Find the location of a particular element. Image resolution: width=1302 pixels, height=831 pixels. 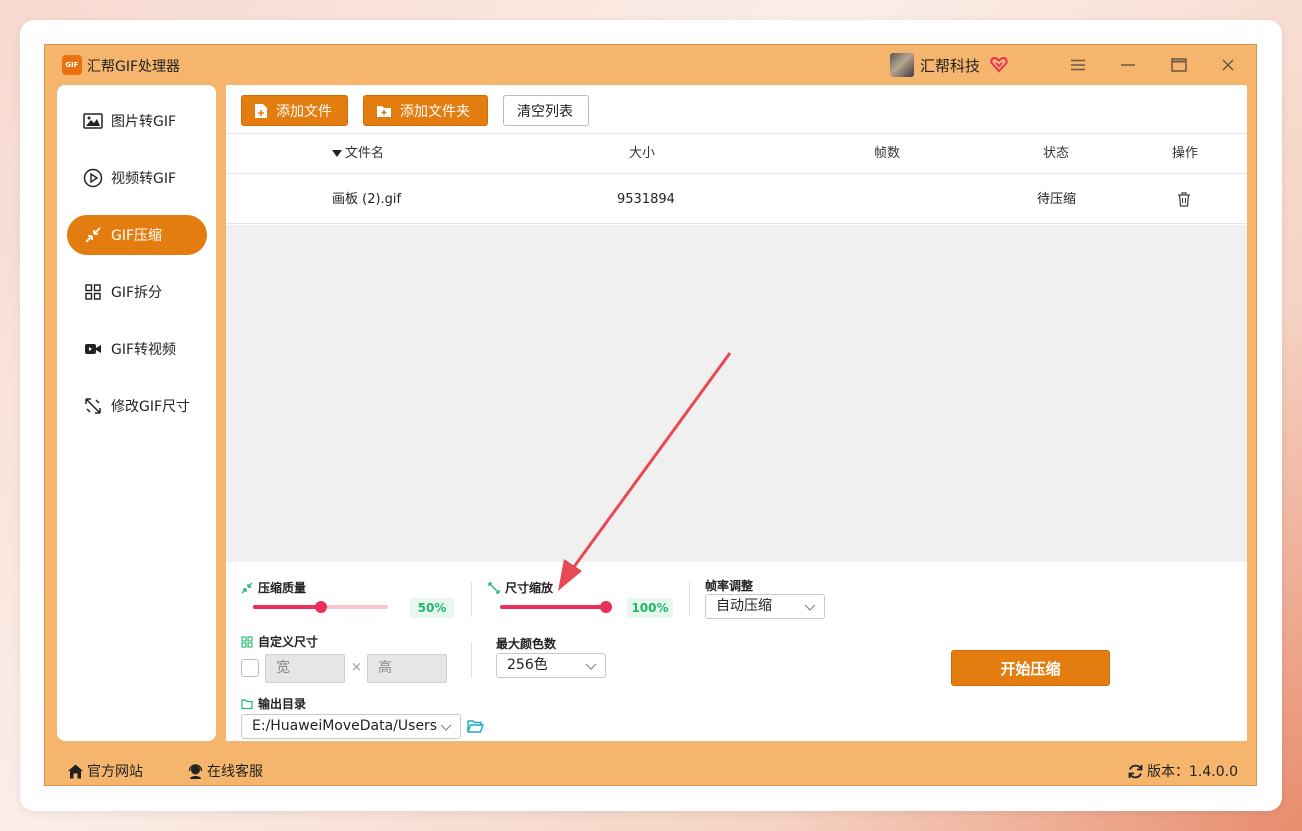

maximize-button is located at coordinates (1179, 65).